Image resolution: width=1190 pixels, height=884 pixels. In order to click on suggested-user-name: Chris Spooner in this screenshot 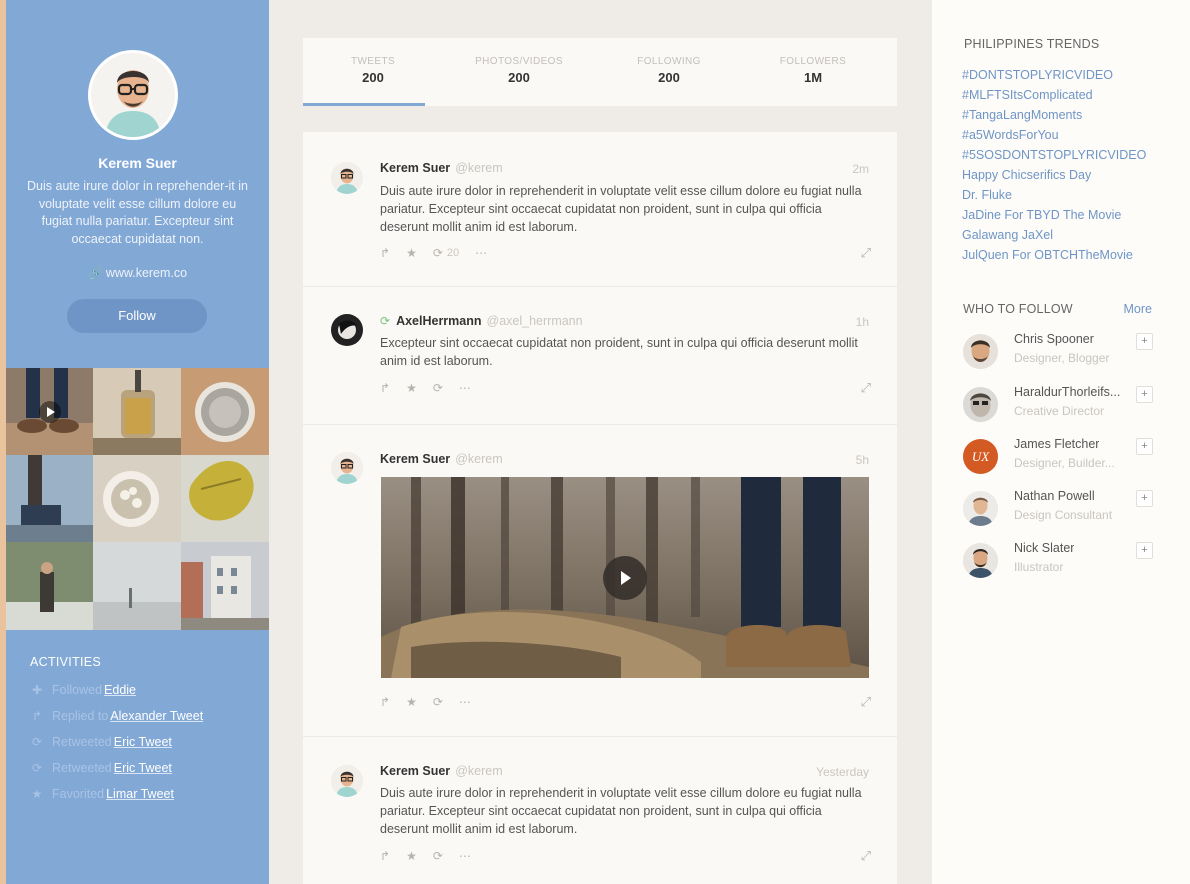, I will do `click(1054, 339)`.